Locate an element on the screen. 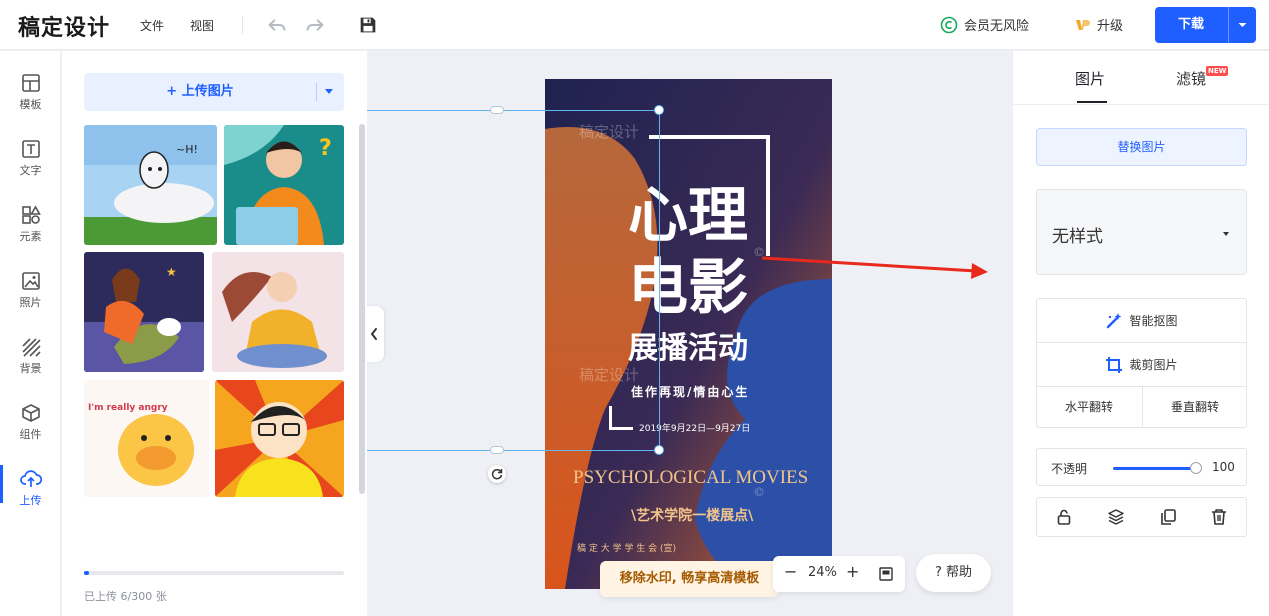 This screenshot has width=1269, height=616. thumb-lettering: ~H! is located at coordinates (187, 149).